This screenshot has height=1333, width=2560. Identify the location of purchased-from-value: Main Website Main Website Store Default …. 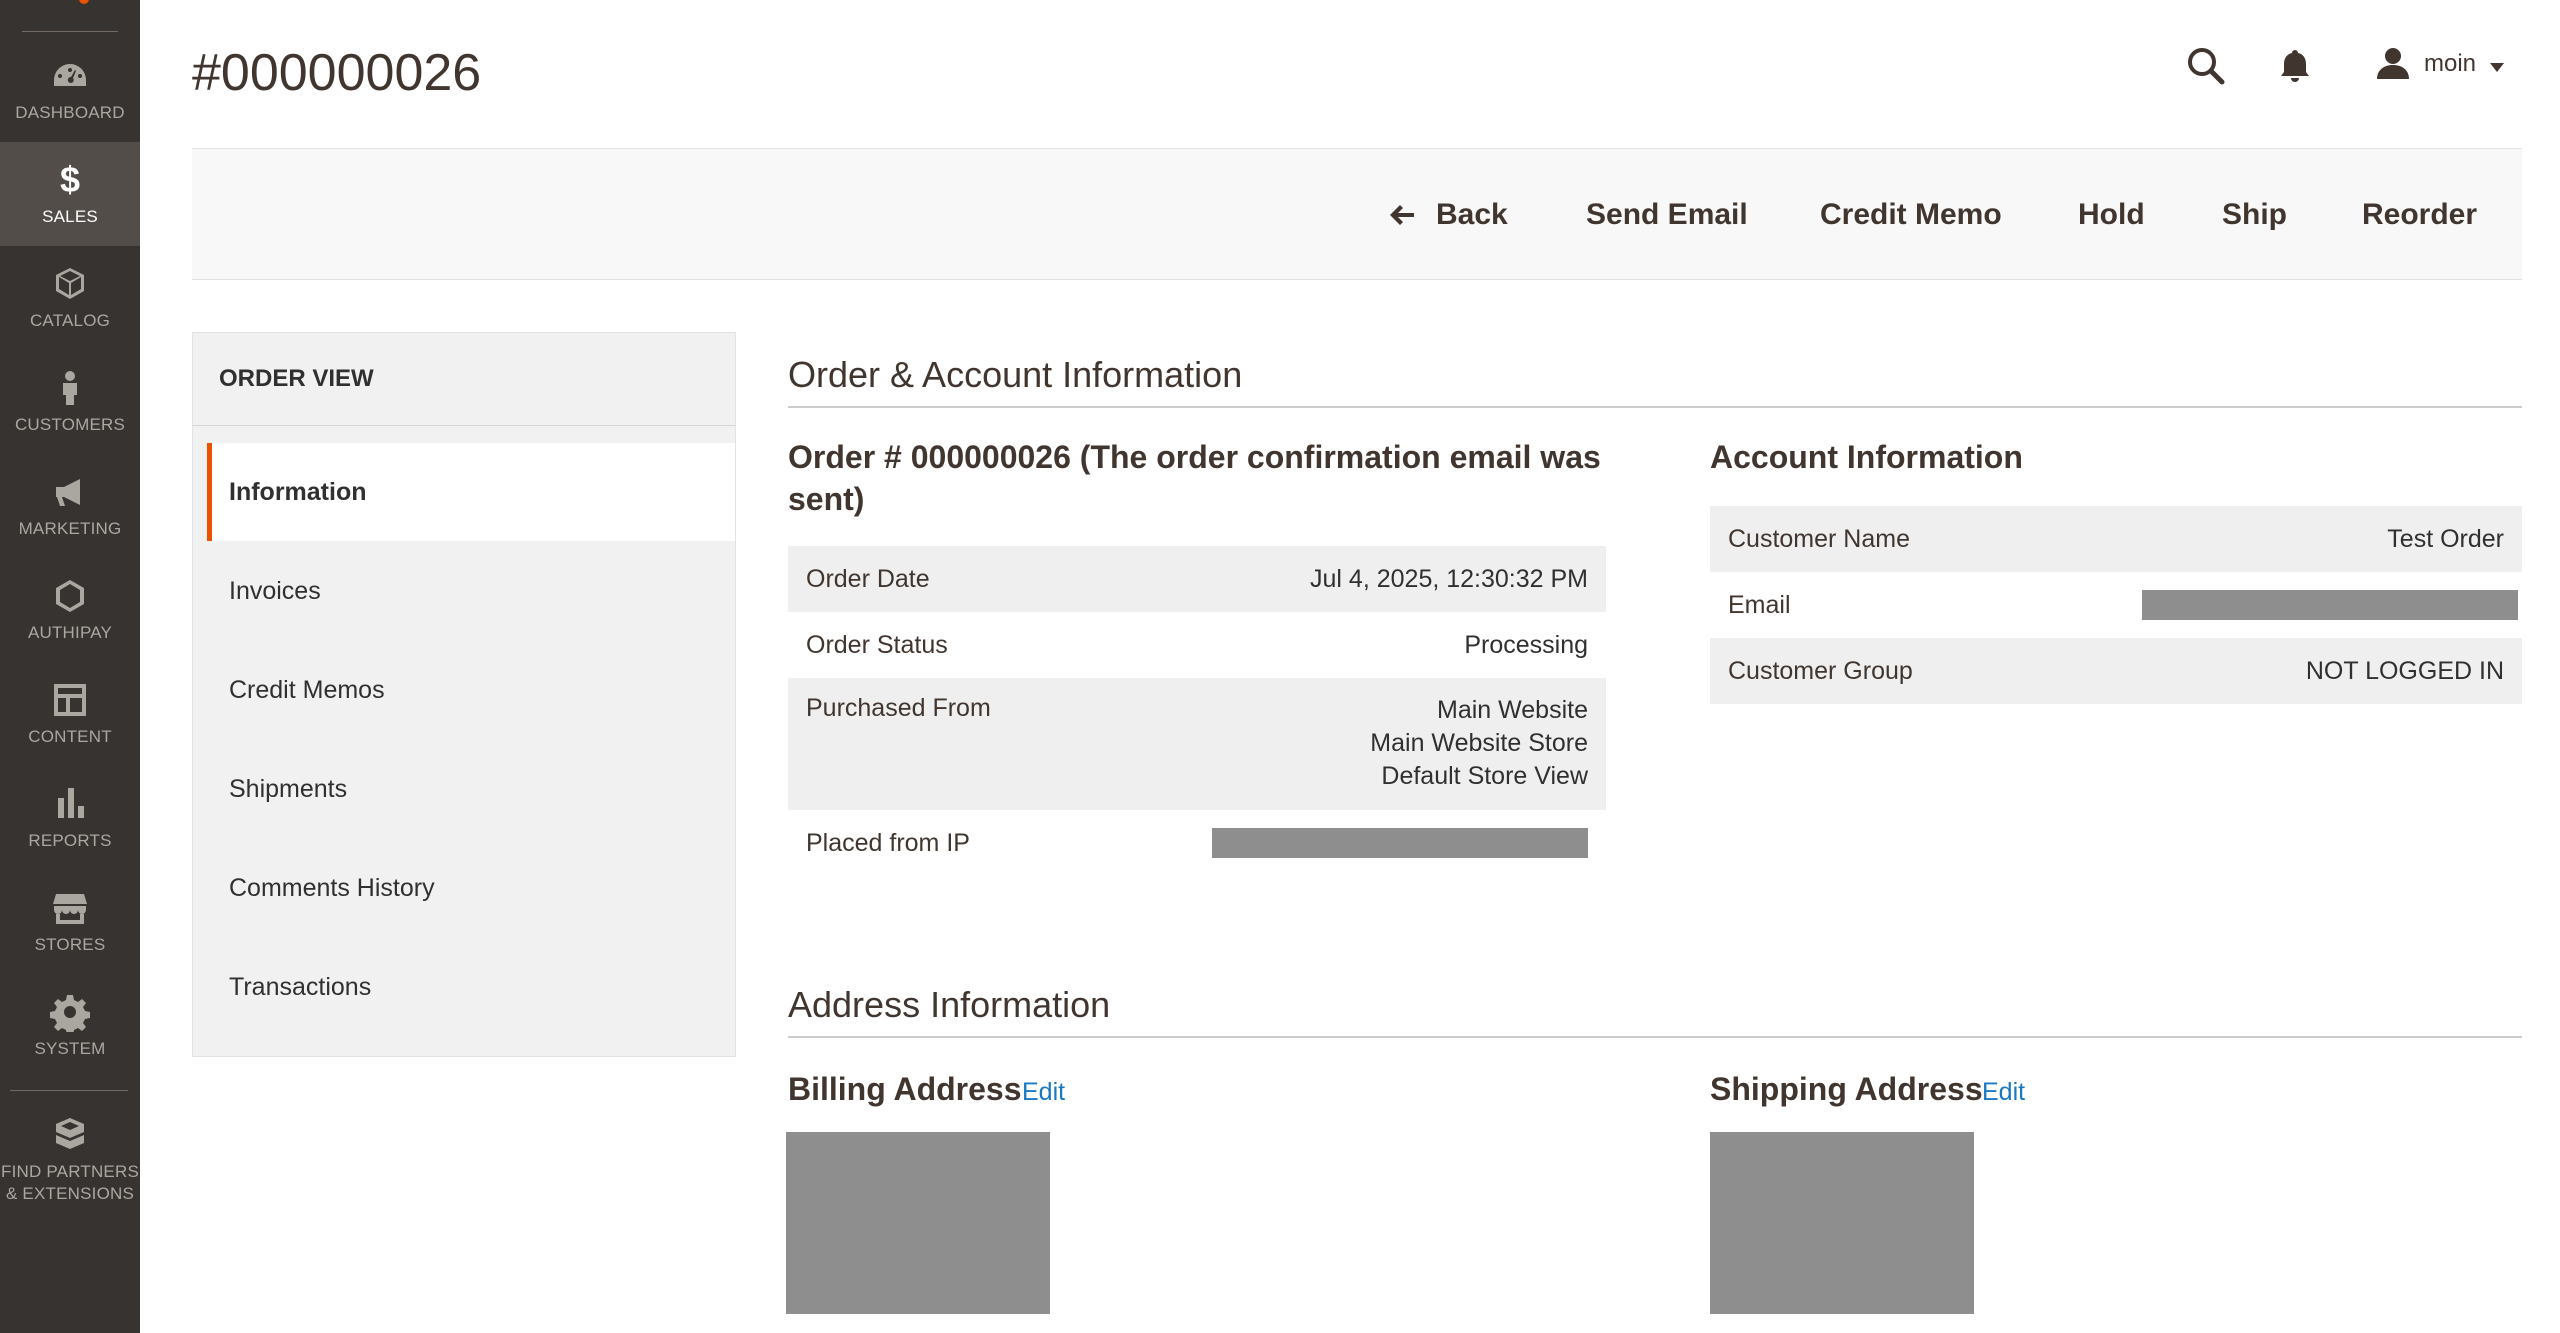
(1479, 752).